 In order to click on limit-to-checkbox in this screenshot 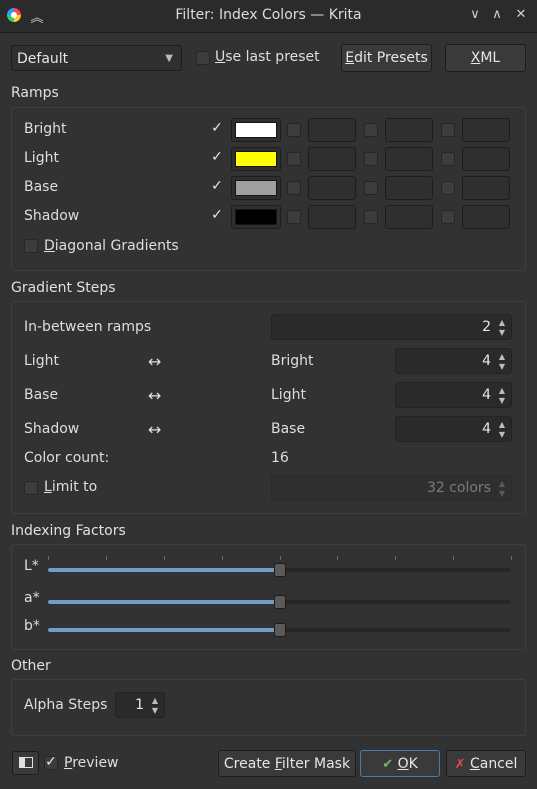, I will do `click(31, 488)`.